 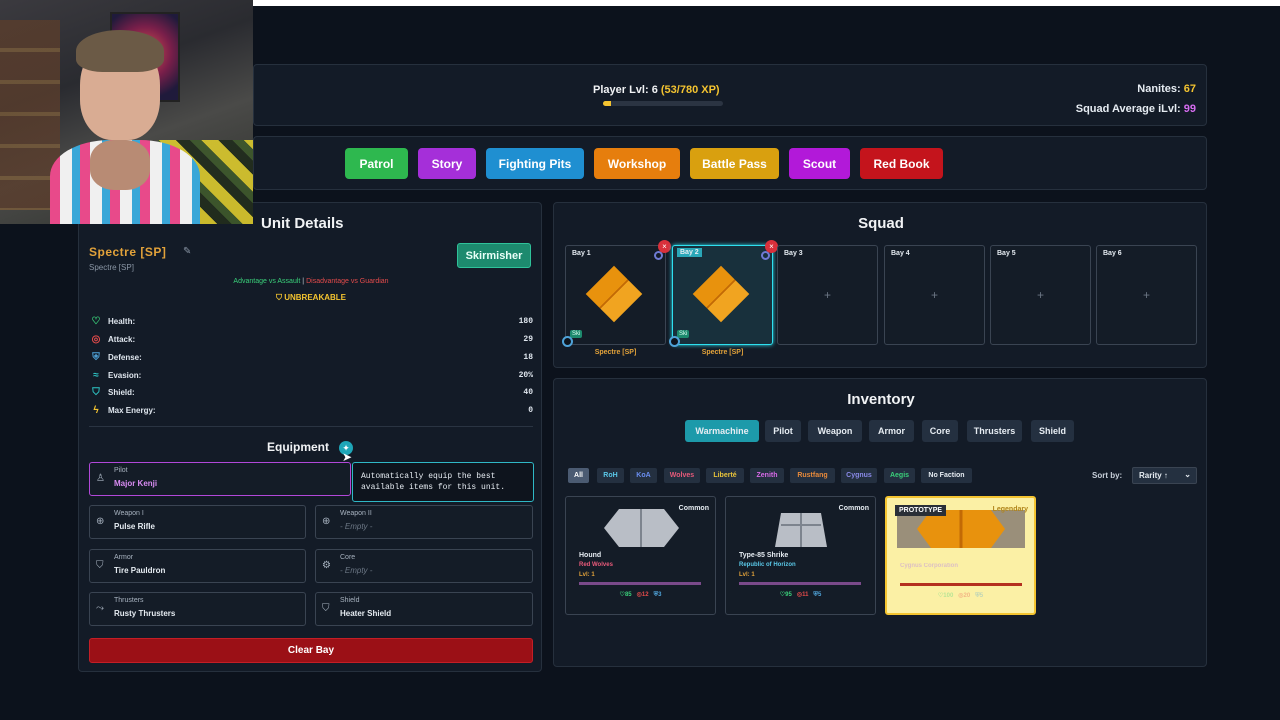 I want to click on clear-bay-button: Clear Bay, so click(x=311, y=650).